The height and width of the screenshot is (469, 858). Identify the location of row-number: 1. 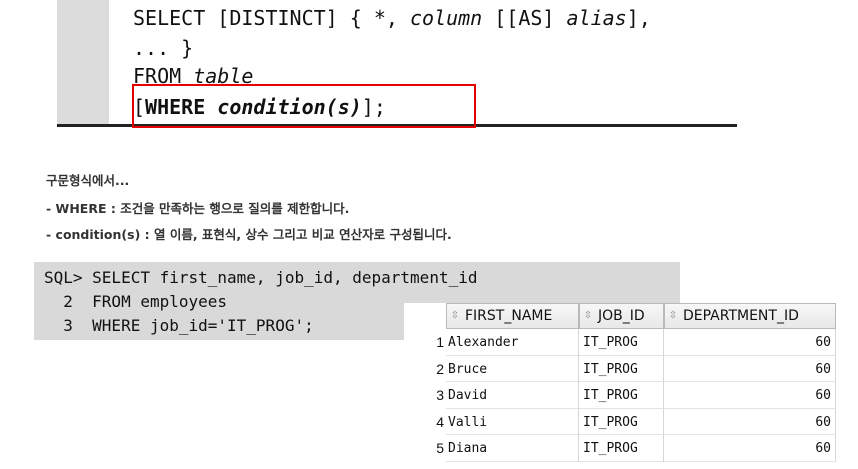
(440, 342).